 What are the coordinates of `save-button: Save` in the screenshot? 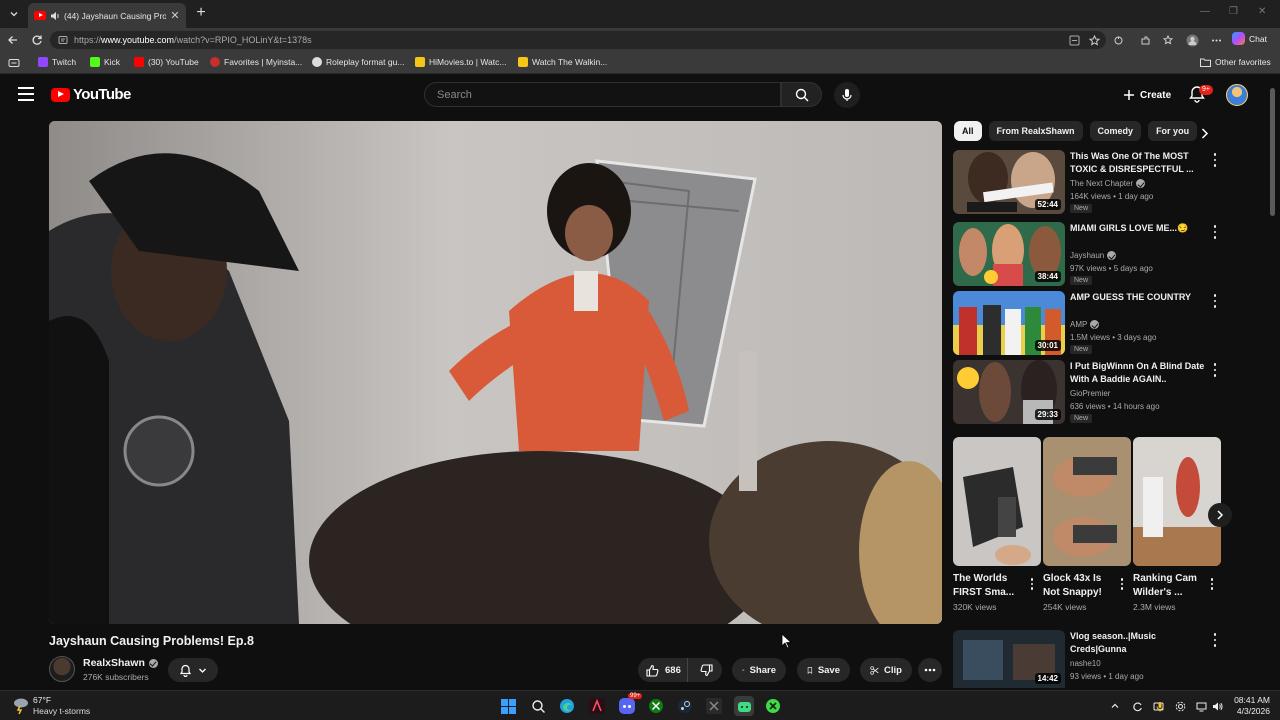 It's located at (823, 670).